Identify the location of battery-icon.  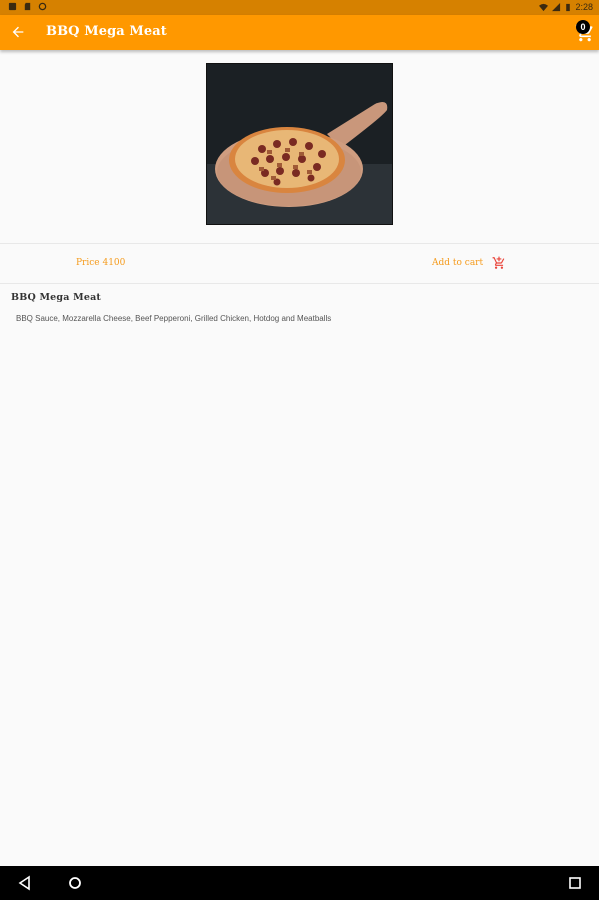
(568, 7).